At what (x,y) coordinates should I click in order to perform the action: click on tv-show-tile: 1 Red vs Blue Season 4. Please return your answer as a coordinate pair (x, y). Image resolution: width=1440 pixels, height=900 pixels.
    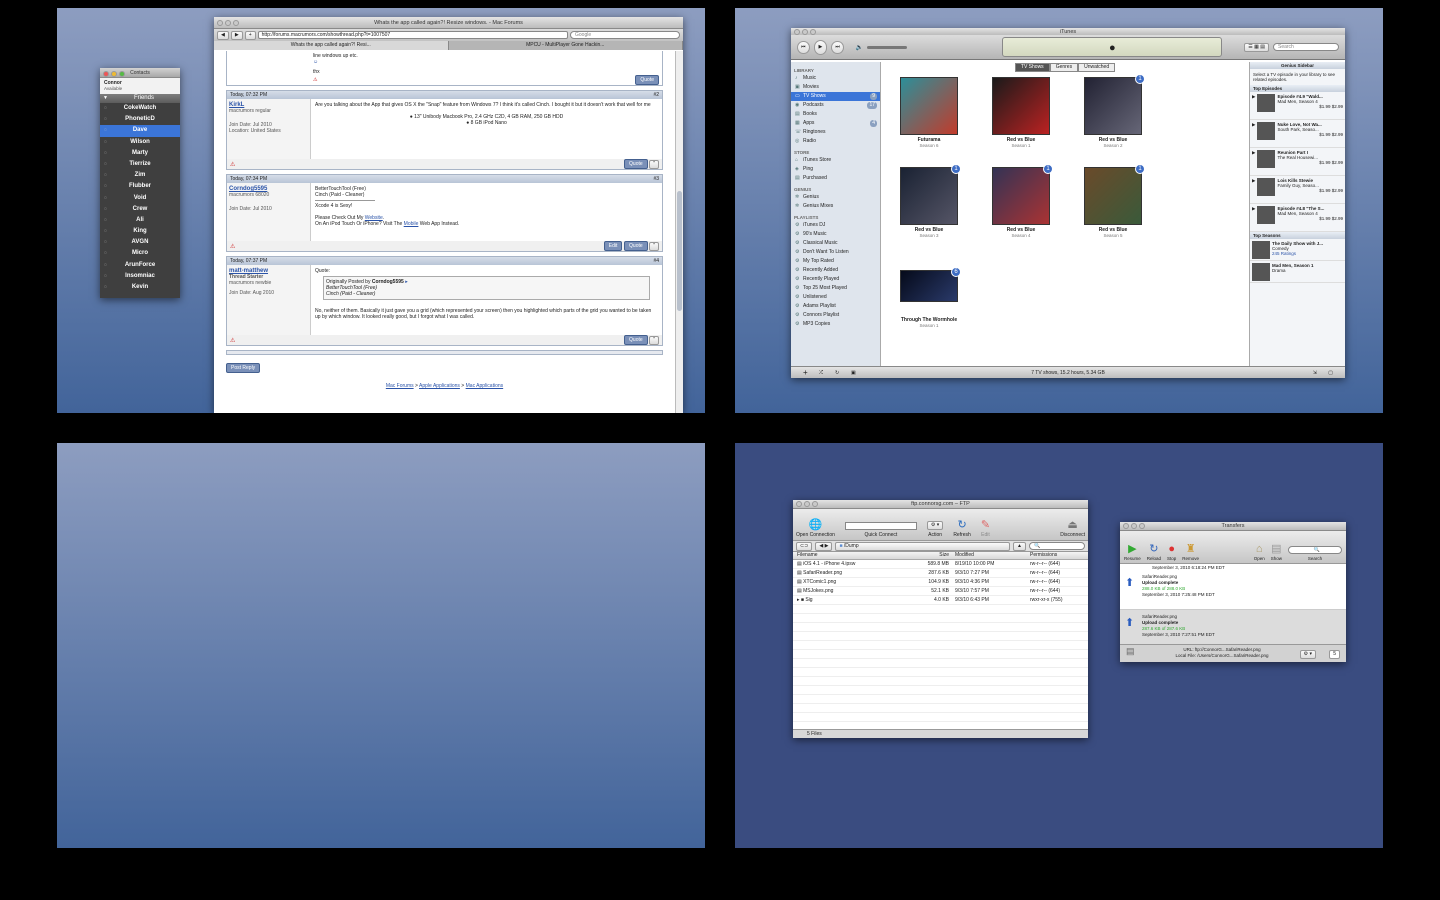
    Looking at the image, I should click on (1021, 208).